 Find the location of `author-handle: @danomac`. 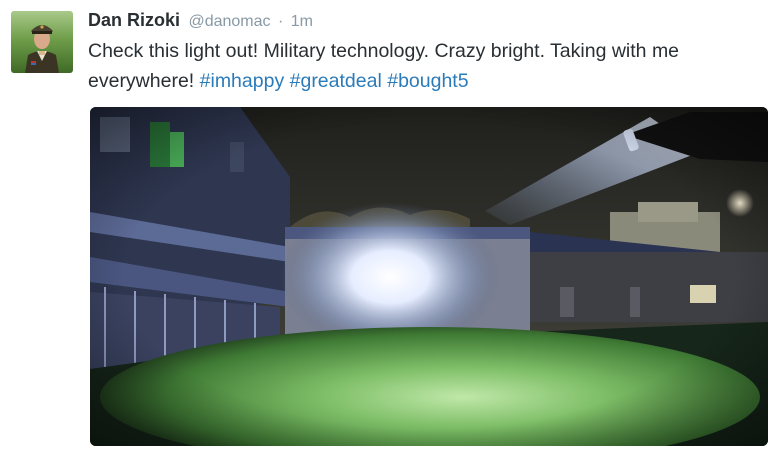

author-handle: @danomac is located at coordinates (229, 21).